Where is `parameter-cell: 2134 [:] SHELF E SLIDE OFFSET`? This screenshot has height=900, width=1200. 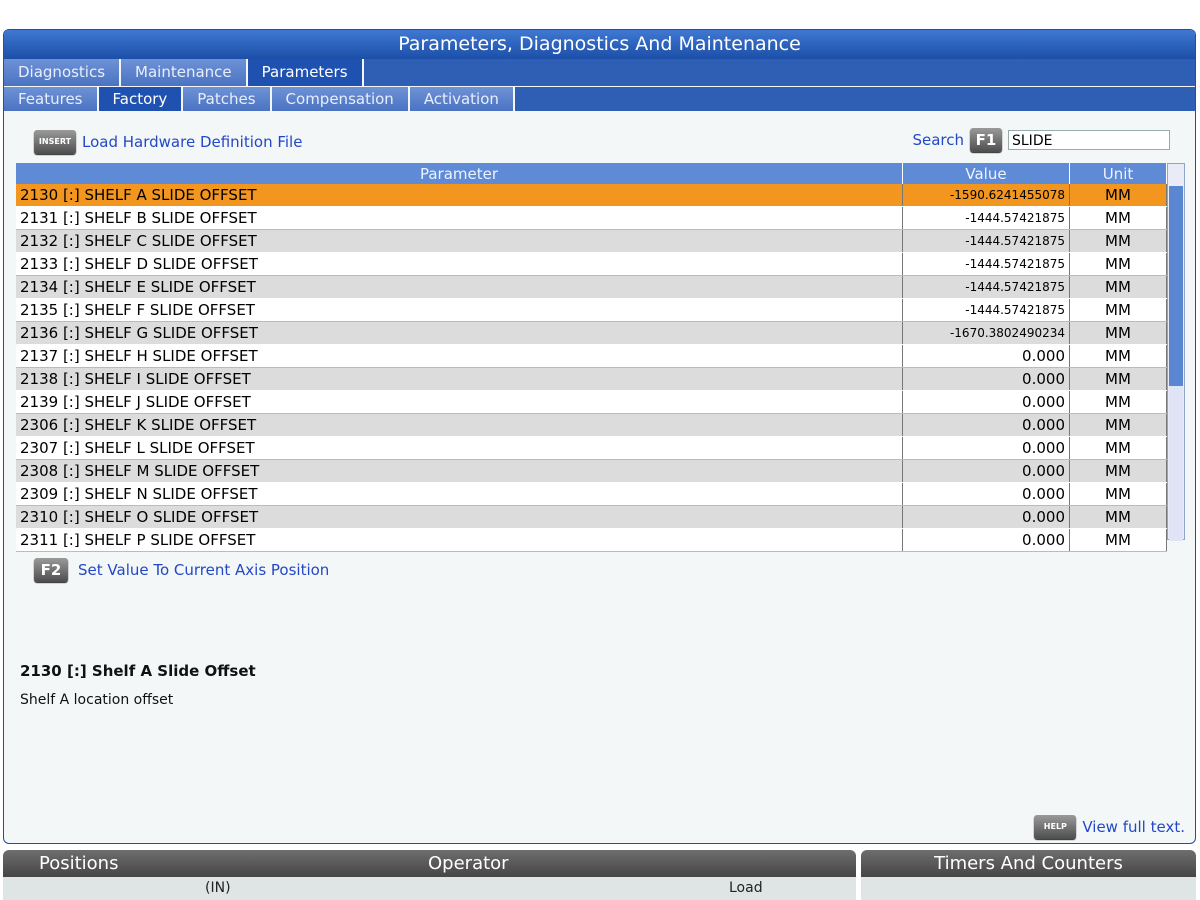 parameter-cell: 2134 [:] SHELF E SLIDE OFFSET is located at coordinates (459, 287).